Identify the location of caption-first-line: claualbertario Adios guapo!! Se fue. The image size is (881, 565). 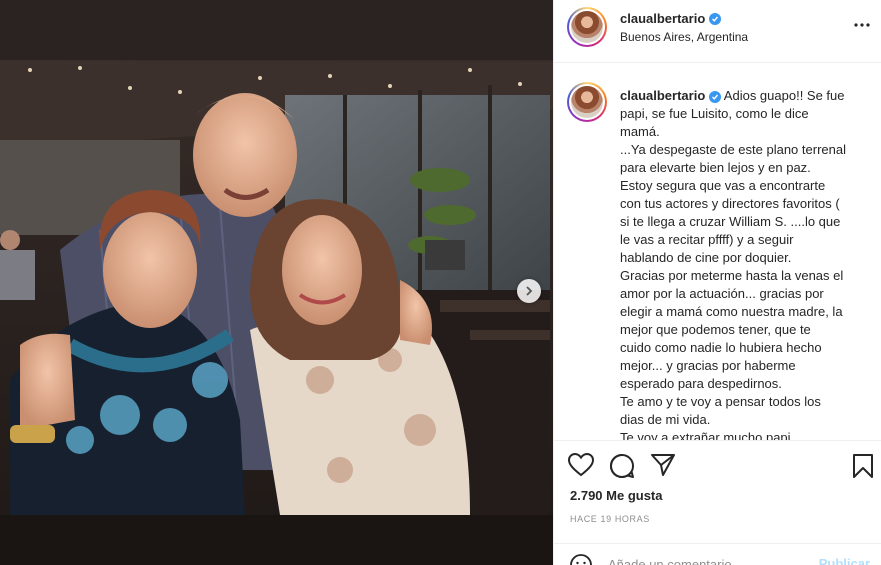
(743, 96).